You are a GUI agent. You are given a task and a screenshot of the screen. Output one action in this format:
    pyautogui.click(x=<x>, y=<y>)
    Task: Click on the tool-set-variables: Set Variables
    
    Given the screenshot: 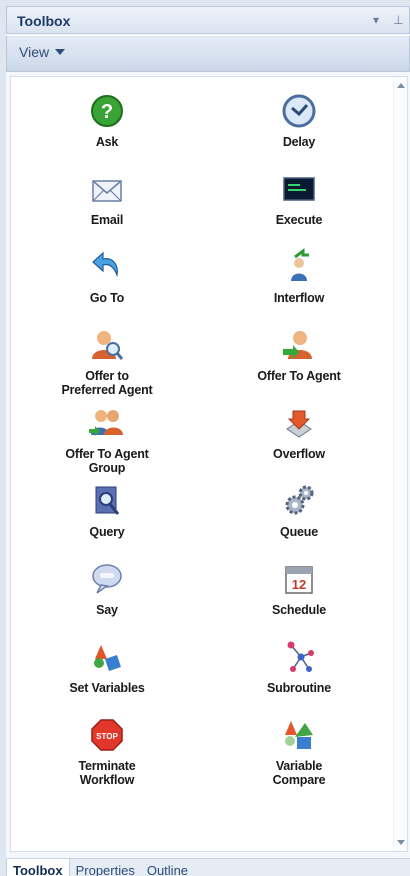 What is the action you would take?
    pyautogui.click(x=107, y=672)
    